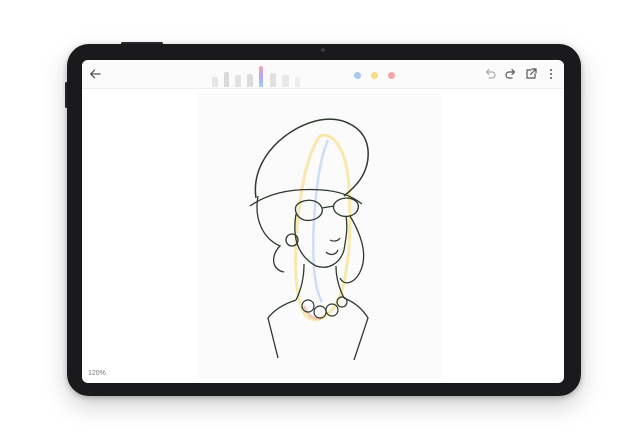  What do you see at coordinates (97, 373) in the screenshot?
I see `zoom-level: 120%` at bounding box center [97, 373].